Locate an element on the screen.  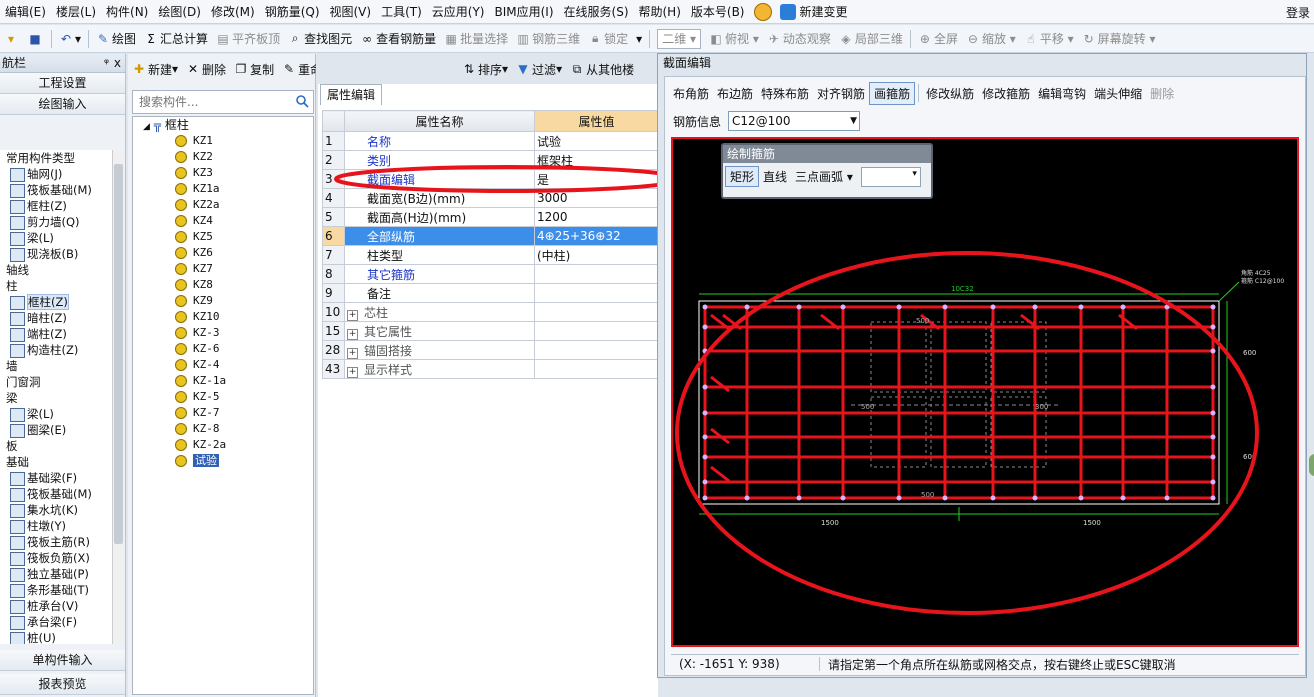
lock-button: 🔒︎ 锁定 is located at coordinates (608, 39).